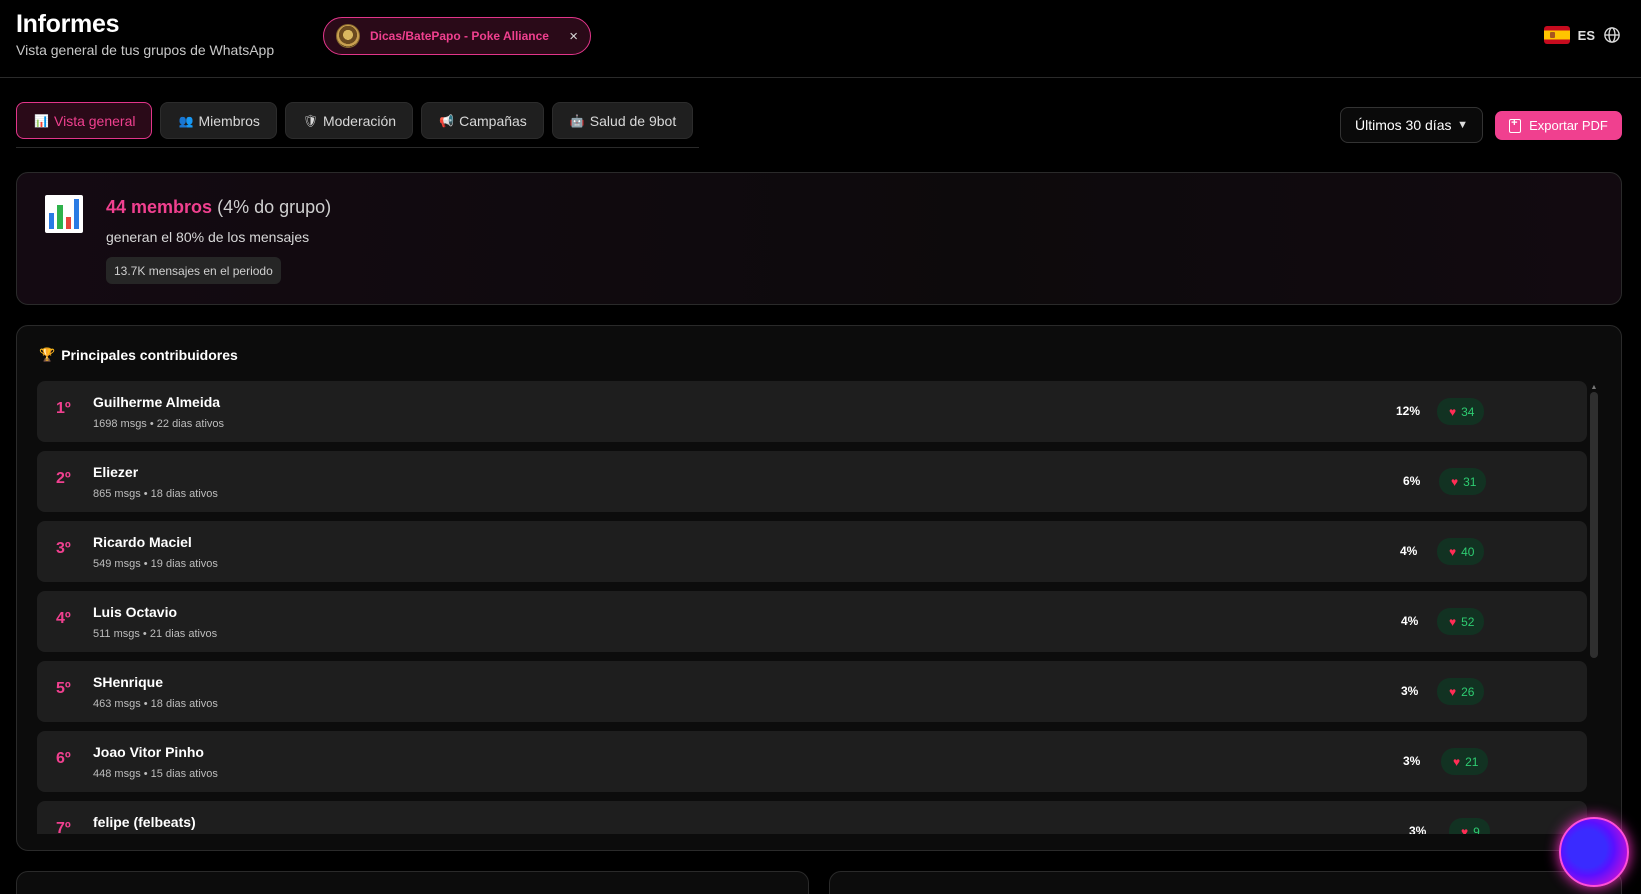  Describe the element at coordinates (493, 120) in the screenshot. I see `tab-label: Campañas` at that location.